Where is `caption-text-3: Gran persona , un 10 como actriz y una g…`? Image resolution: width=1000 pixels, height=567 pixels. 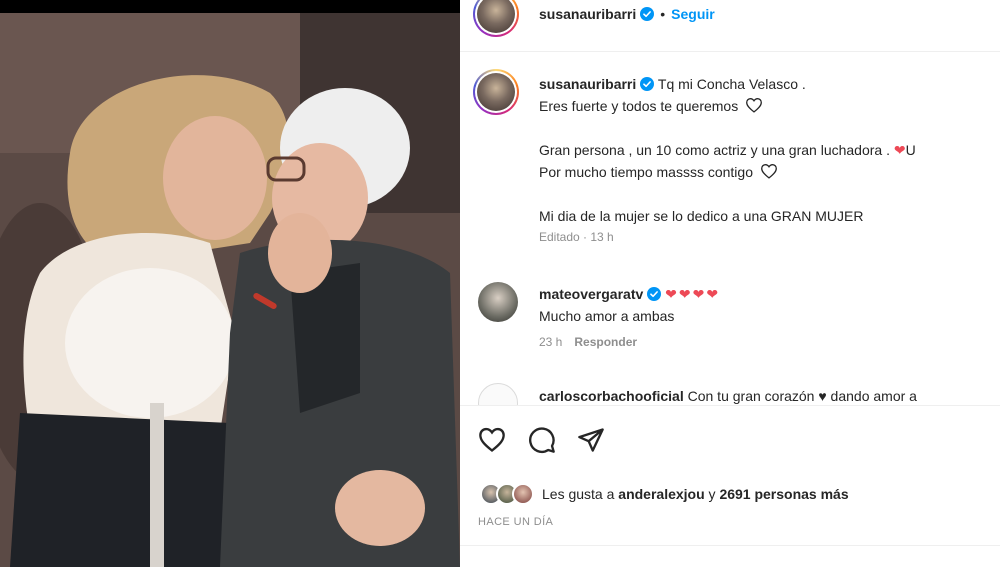
caption-text-3: Gran persona , un 10 como actriz y una g… is located at coordinates (714, 150).